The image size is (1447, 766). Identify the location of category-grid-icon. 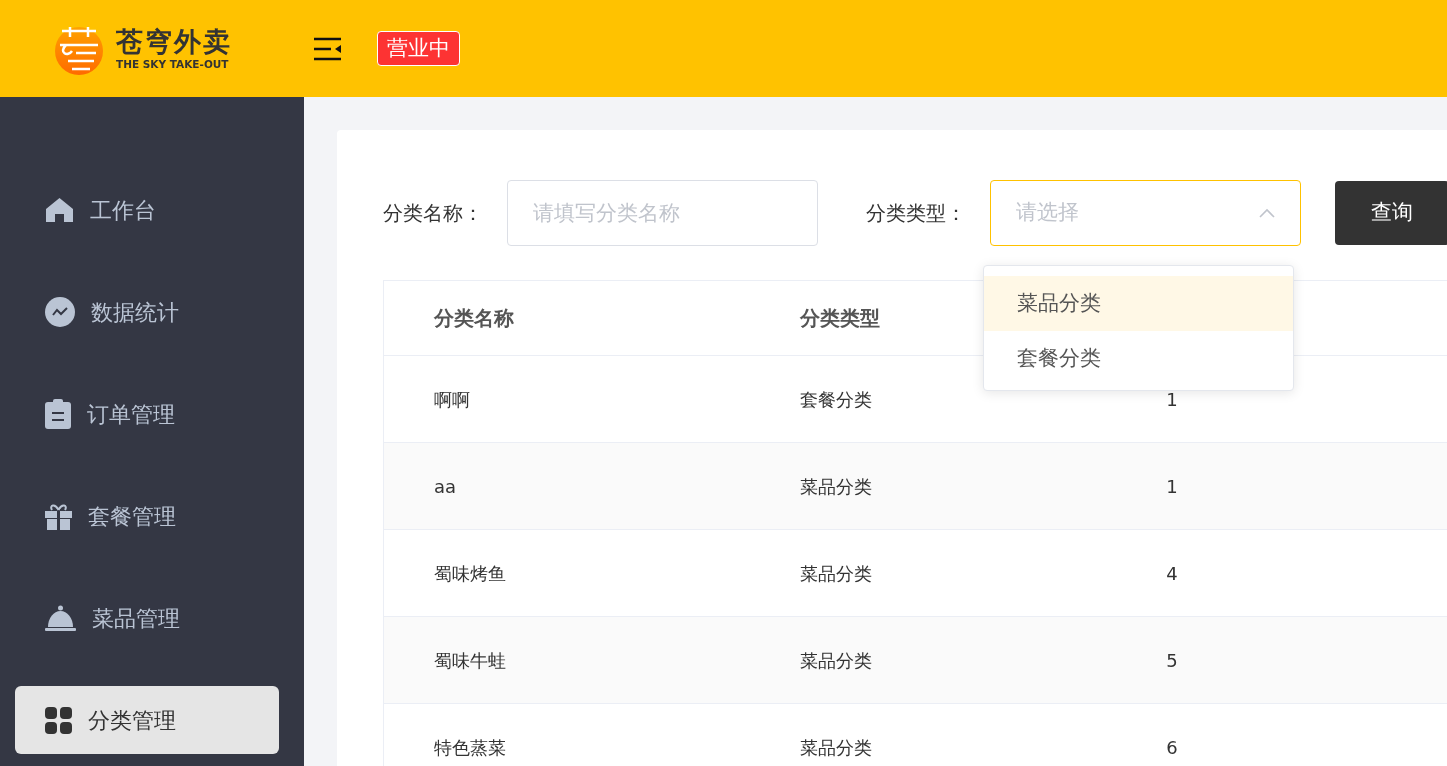
(58, 720).